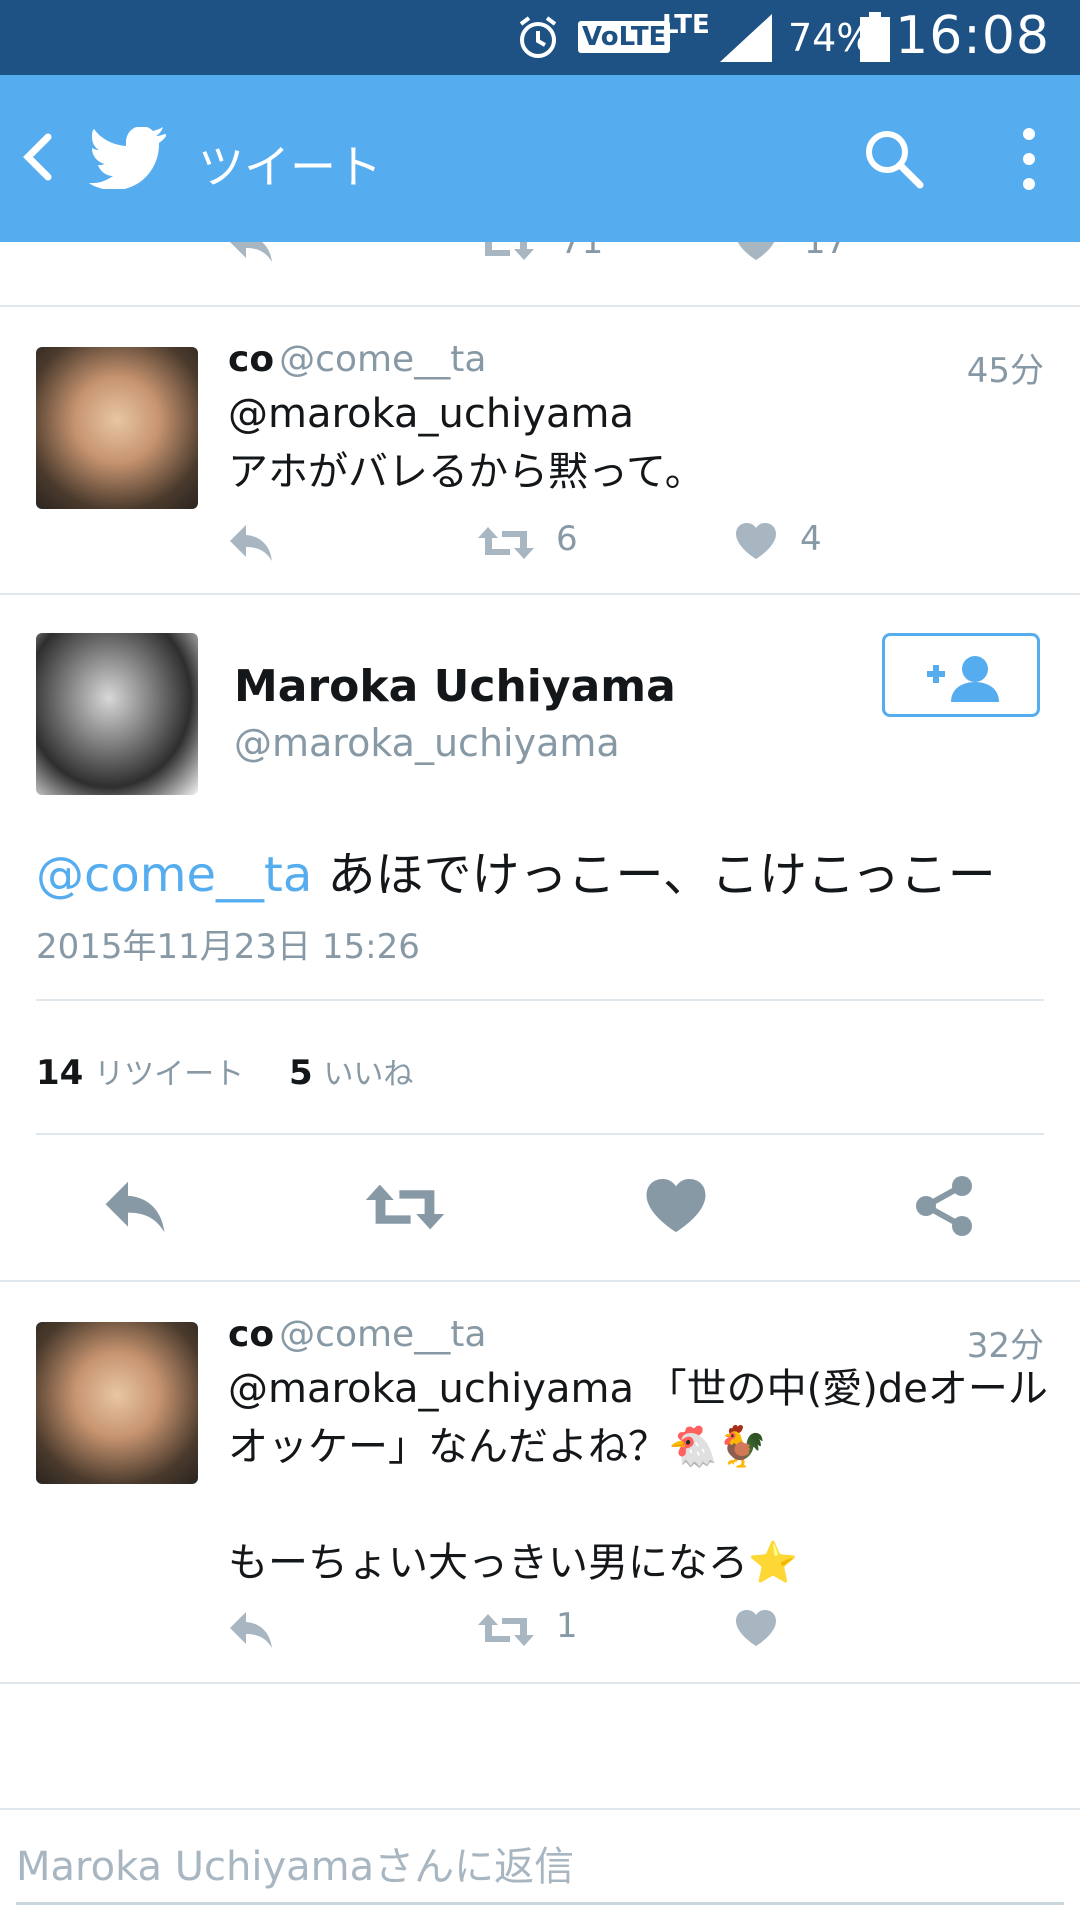  Describe the element at coordinates (174, 875) in the screenshot. I see `mention-link: @come__ta` at that location.